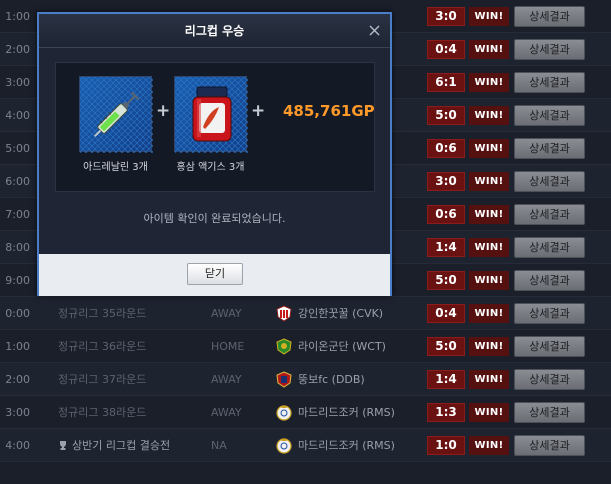 The width and height of the screenshot is (611, 484). Describe the element at coordinates (341, 313) in the screenshot. I see `opponent-team: 강인한꿋꿀 (CVK)` at that location.